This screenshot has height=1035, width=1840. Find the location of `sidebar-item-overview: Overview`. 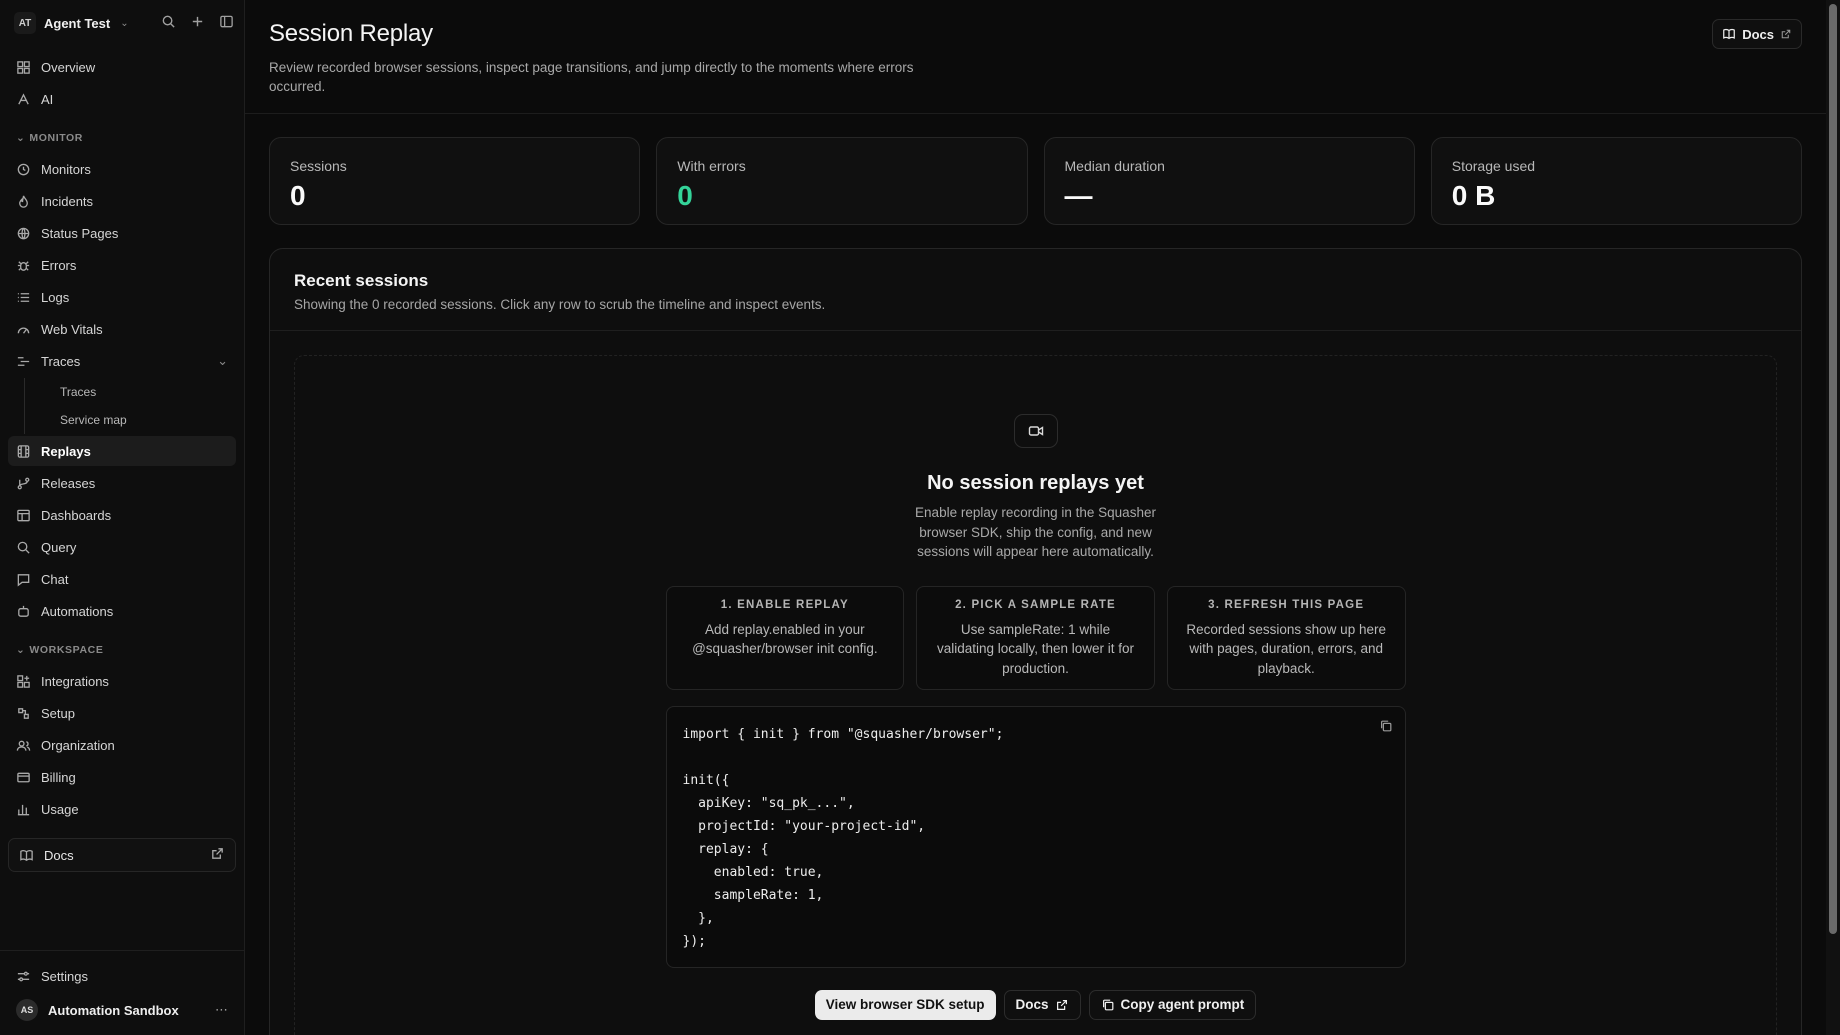

sidebar-item-overview: Overview is located at coordinates (122, 67).